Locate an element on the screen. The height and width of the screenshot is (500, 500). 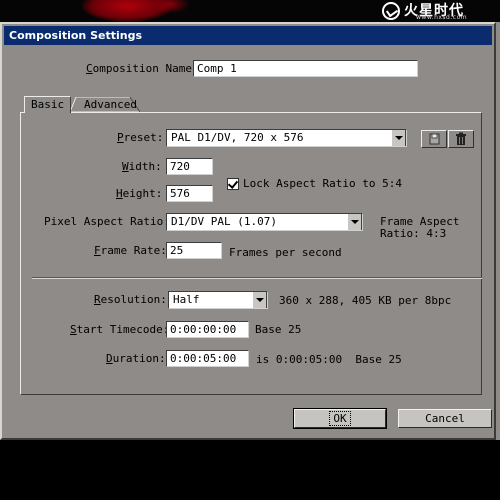
save-preset-button is located at coordinates (434, 139).